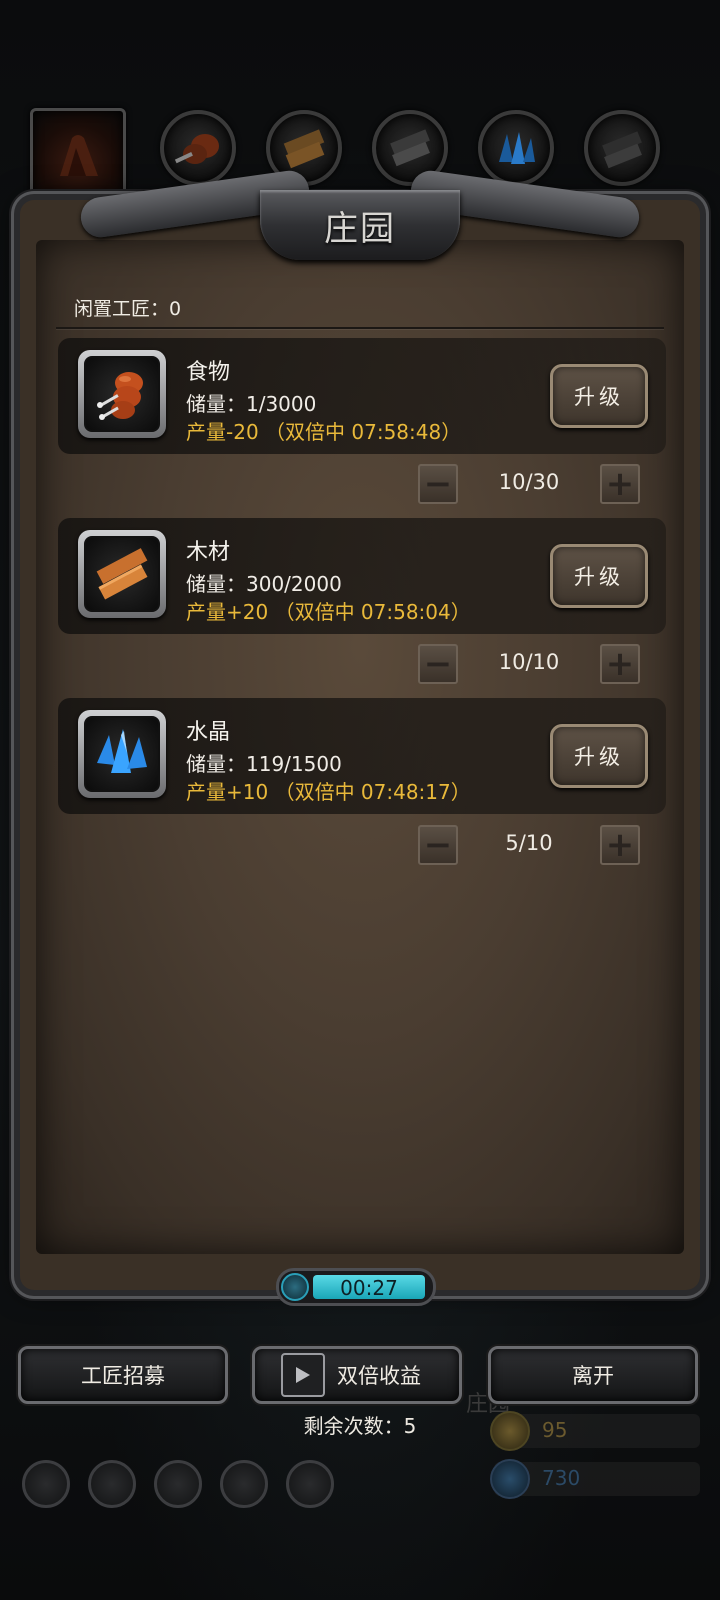  Describe the element at coordinates (529, 843) in the screenshot. I see `worker-count: 5/10` at that location.